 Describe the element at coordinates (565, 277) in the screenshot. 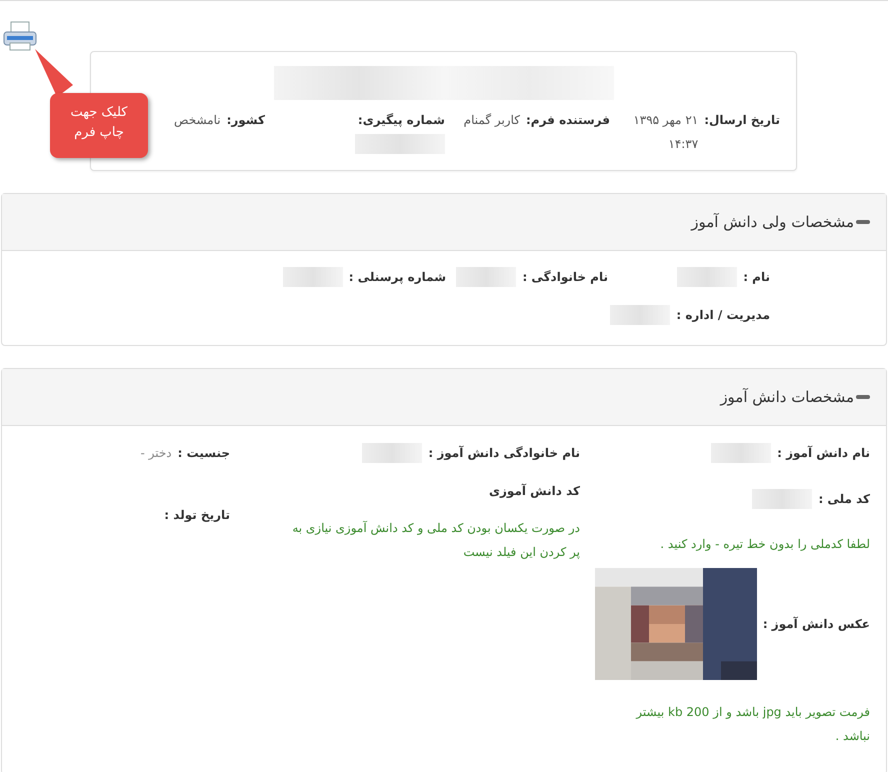

I see `field-label: نام خانوادگی :` at that location.